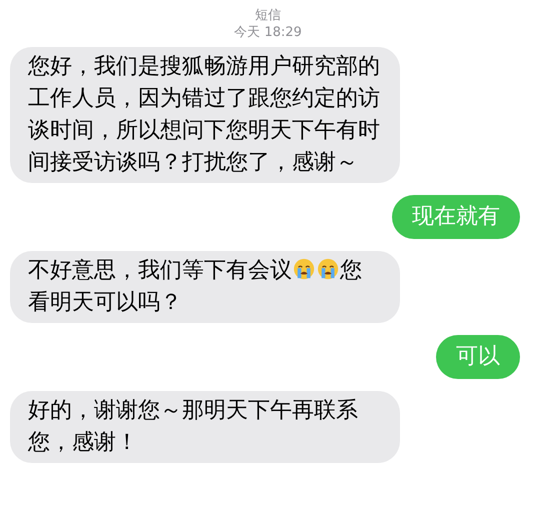 The width and height of the screenshot is (536, 508). What do you see at coordinates (105, 302) in the screenshot?
I see `message-text: 看明天可以吗？` at bounding box center [105, 302].